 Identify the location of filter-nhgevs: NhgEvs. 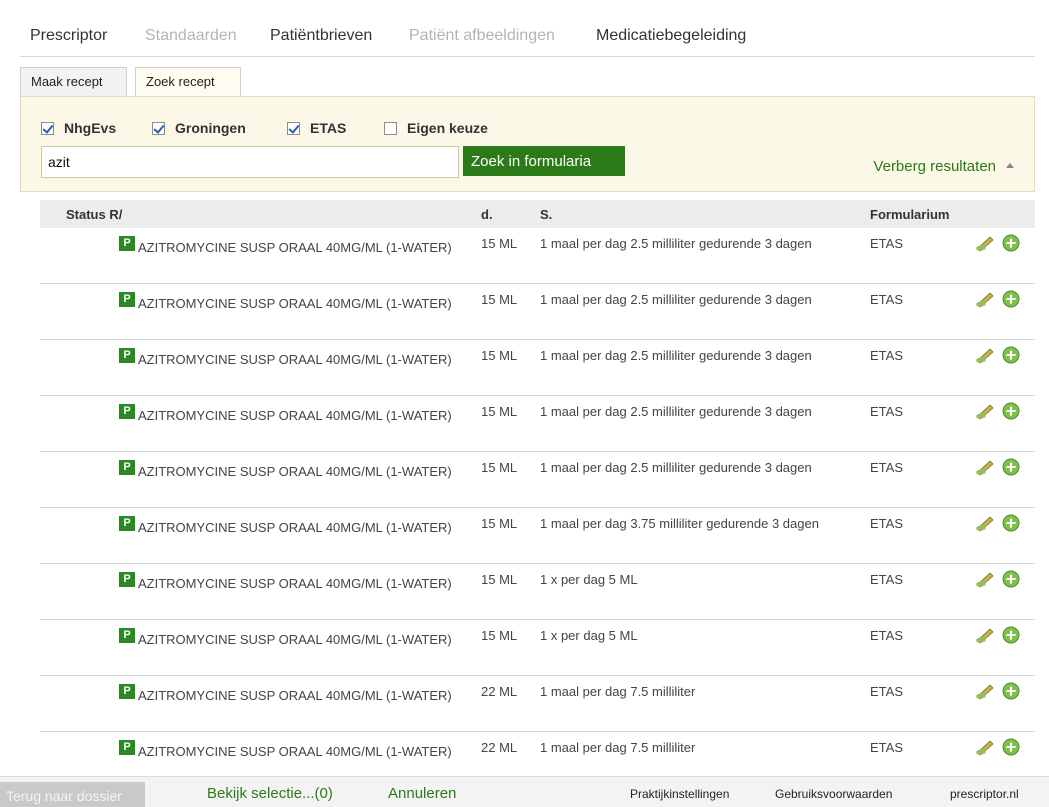
(78, 128).